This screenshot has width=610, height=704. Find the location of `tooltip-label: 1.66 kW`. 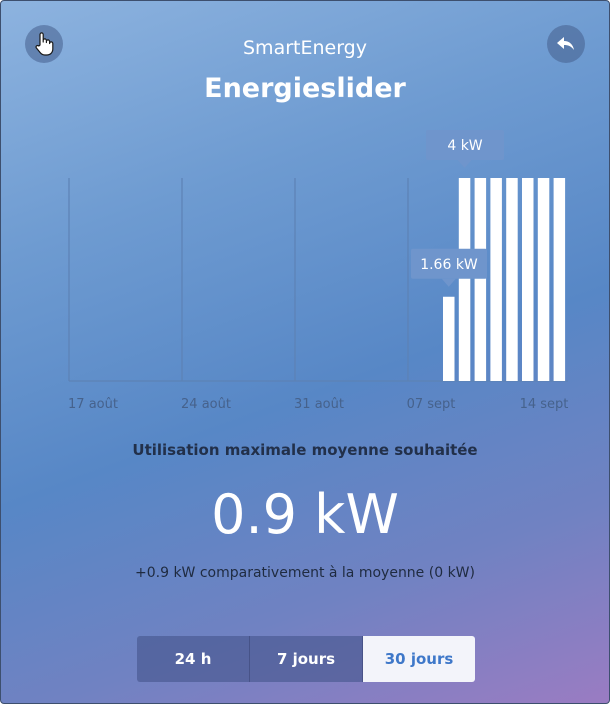

tooltip-label: 1.66 kW is located at coordinates (449, 265).